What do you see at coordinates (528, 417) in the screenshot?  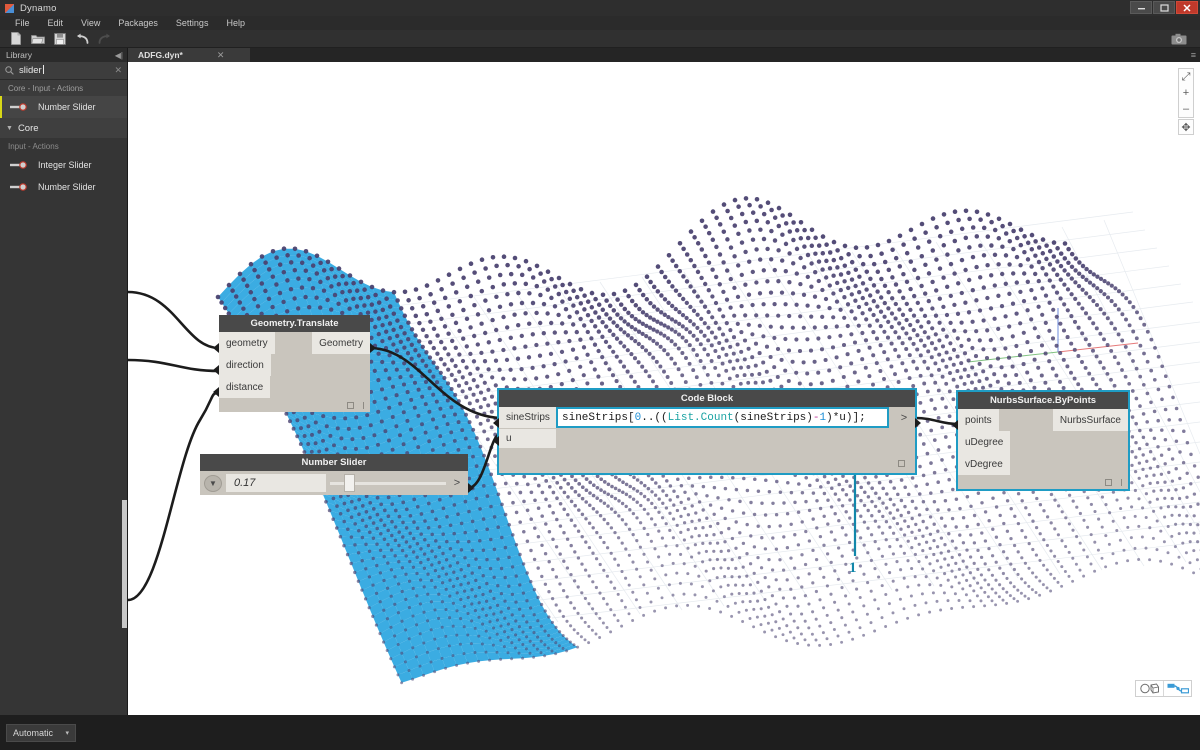 I see `input-port-sinestrips: sineStrips` at bounding box center [528, 417].